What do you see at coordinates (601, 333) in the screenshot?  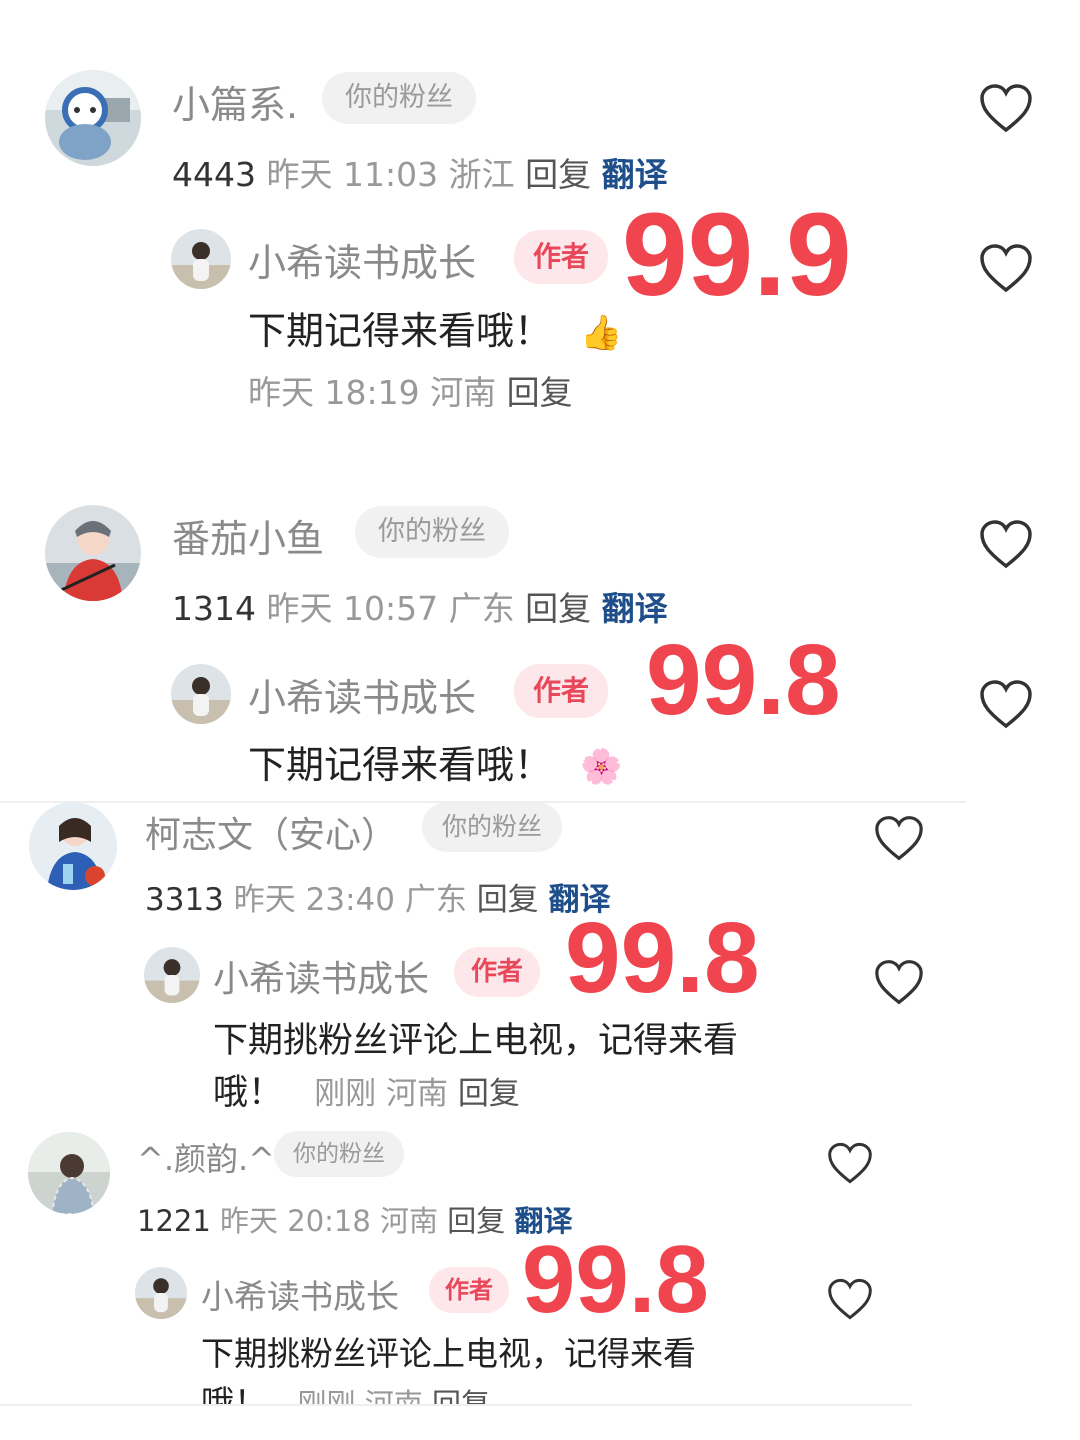 I see `thumbs-up-icon: 👍` at bounding box center [601, 333].